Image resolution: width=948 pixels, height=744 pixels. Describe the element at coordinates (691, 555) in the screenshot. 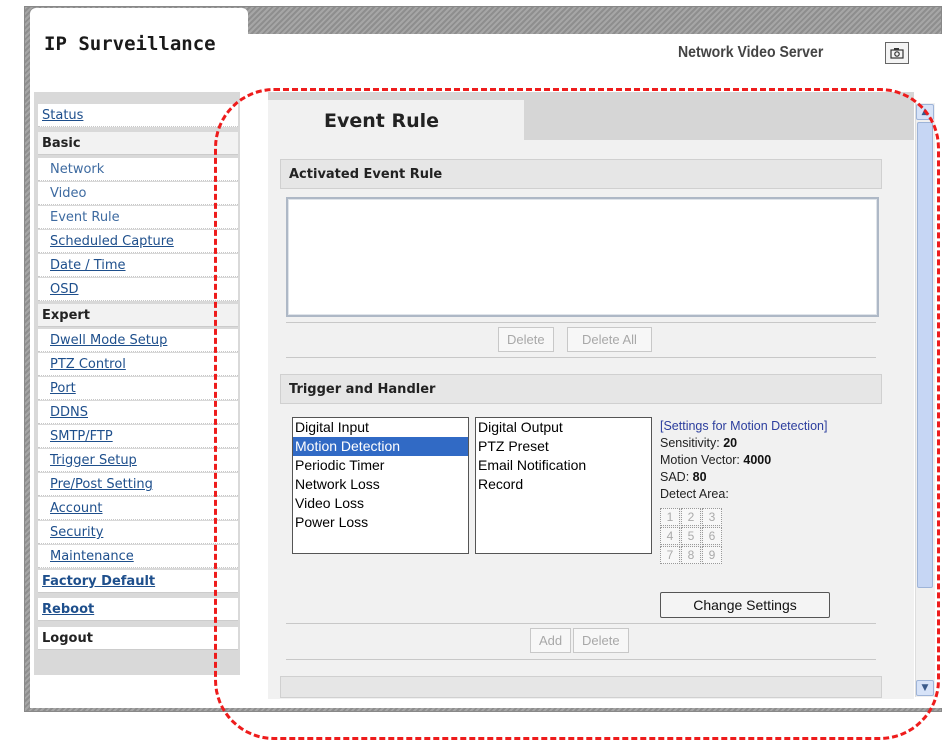

I see `area-cell: 8` at that location.